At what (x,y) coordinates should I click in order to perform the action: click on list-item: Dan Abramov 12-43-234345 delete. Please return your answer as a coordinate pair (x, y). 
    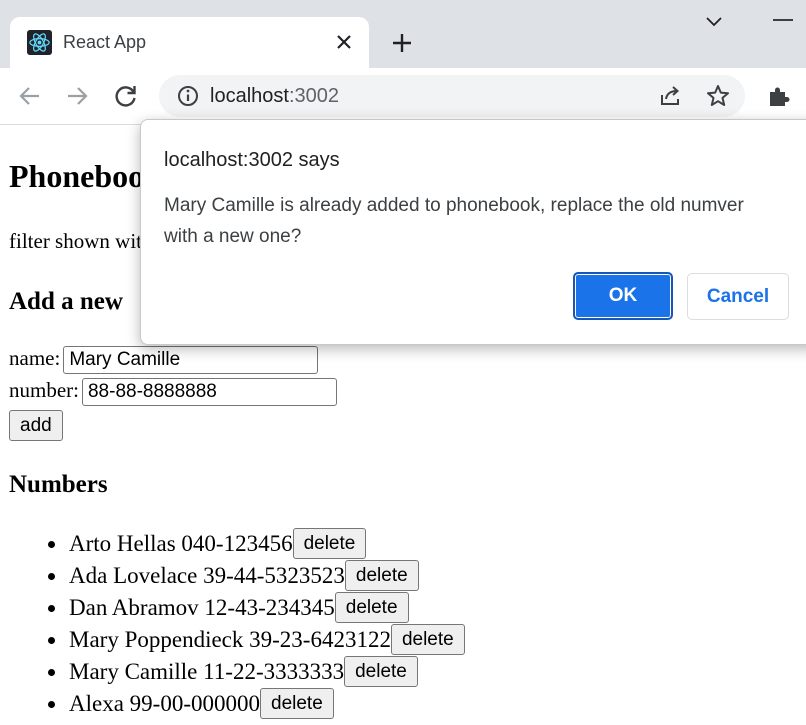
    Looking at the image, I should click on (232, 608).